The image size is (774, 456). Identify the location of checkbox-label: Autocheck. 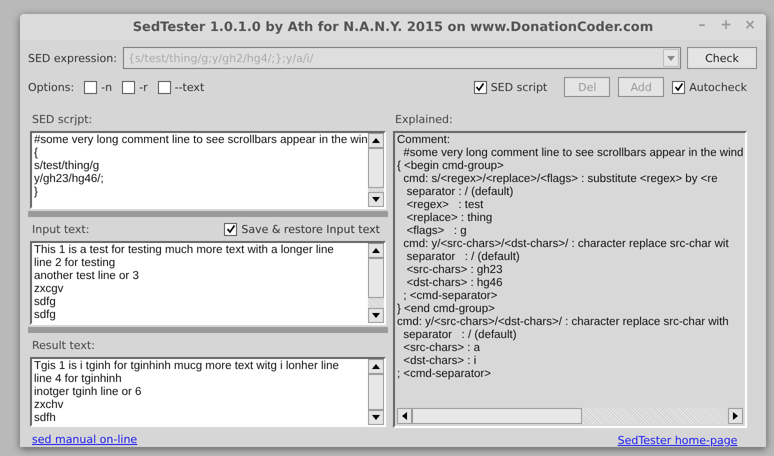
(718, 87).